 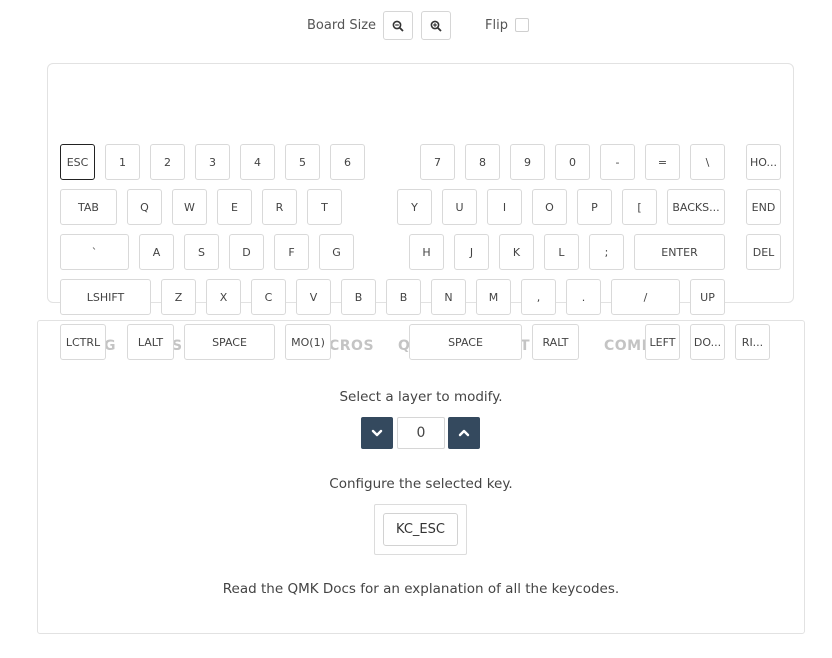 I want to click on key: F, so click(x=291, y=252).